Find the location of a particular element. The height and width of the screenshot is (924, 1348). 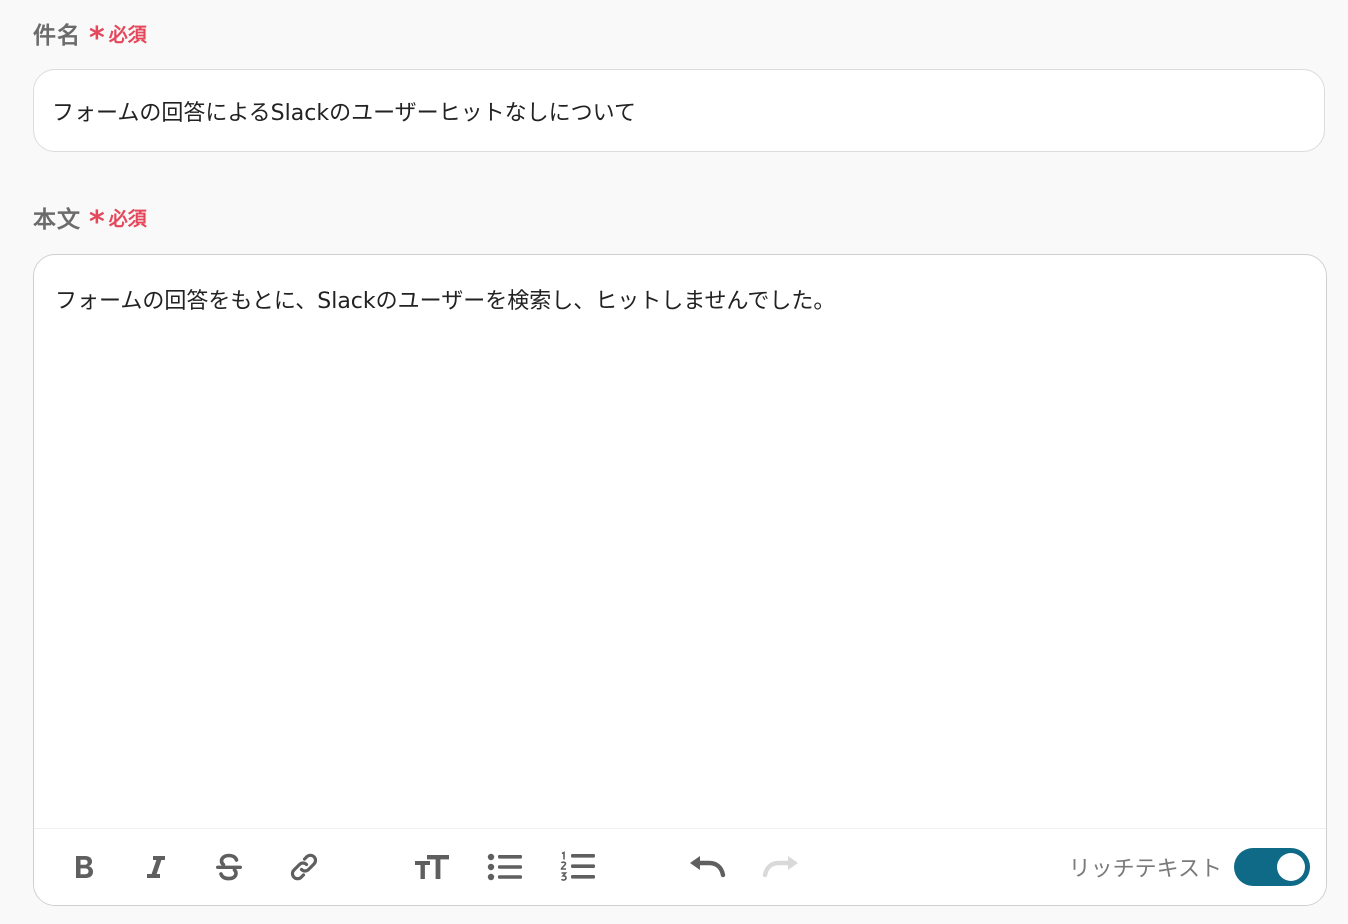

editor-toolbar: リッチテキスト is located at coordinates (680, 866).